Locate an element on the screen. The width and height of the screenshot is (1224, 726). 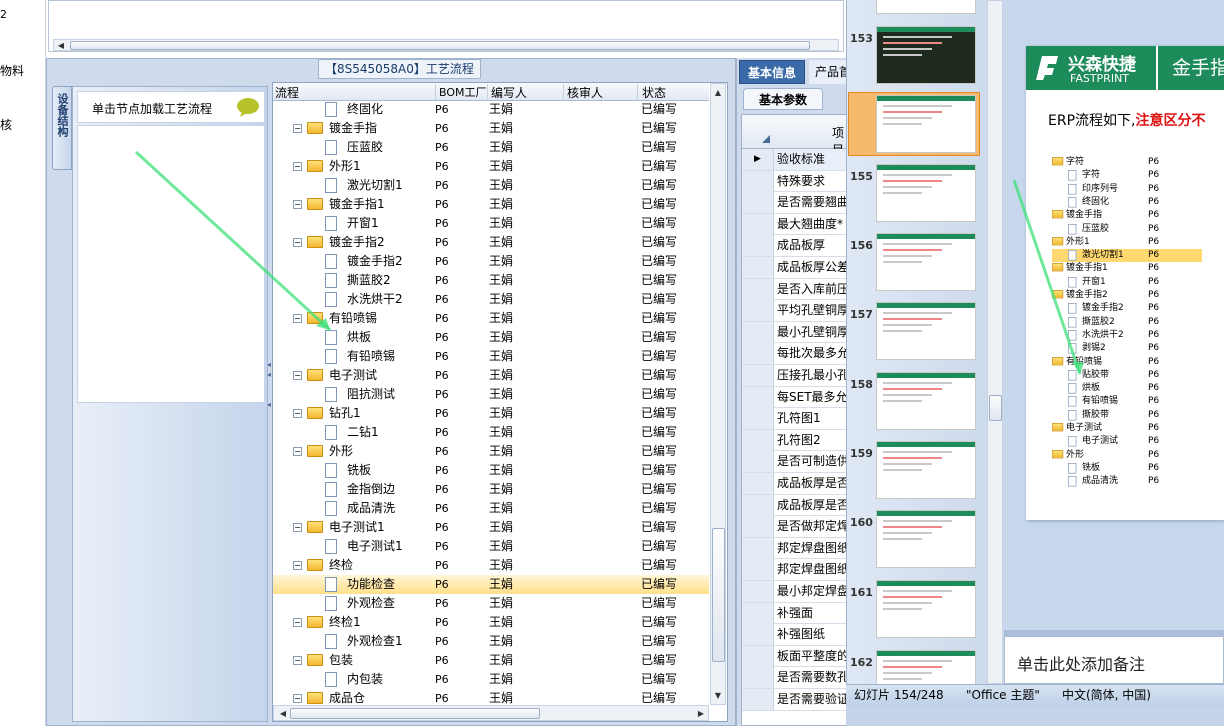
process-row: − 终检1 P6 王娟 已编写 is located at coordinates (491, 622).